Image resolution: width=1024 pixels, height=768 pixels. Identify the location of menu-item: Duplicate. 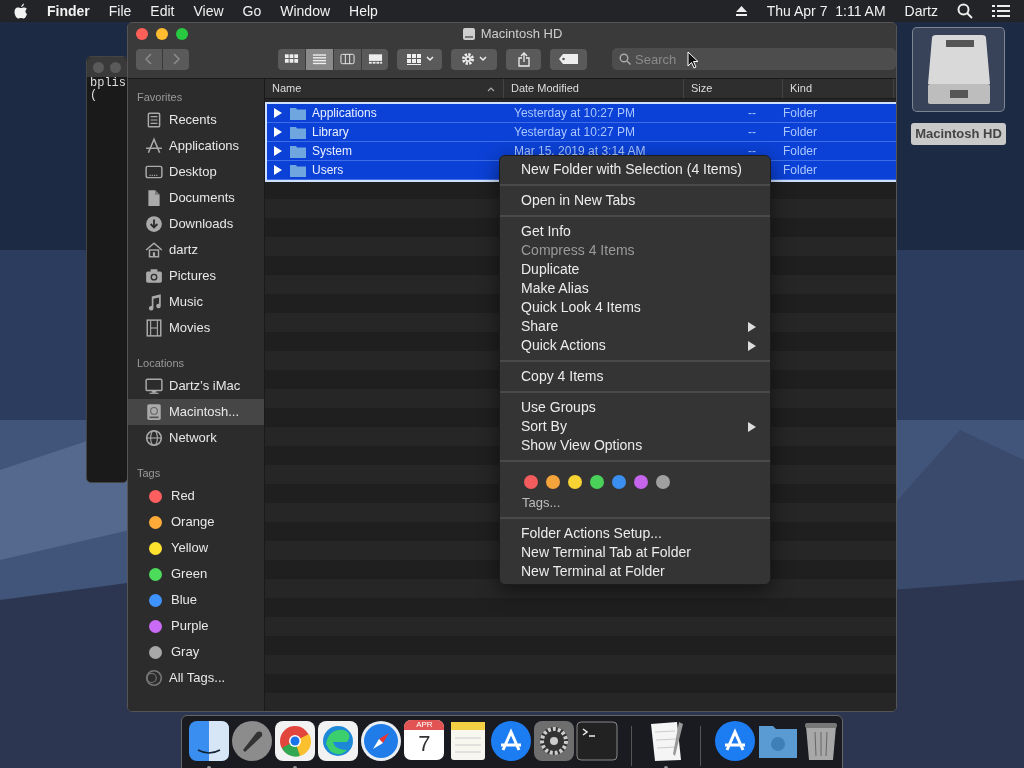
(635, 269).